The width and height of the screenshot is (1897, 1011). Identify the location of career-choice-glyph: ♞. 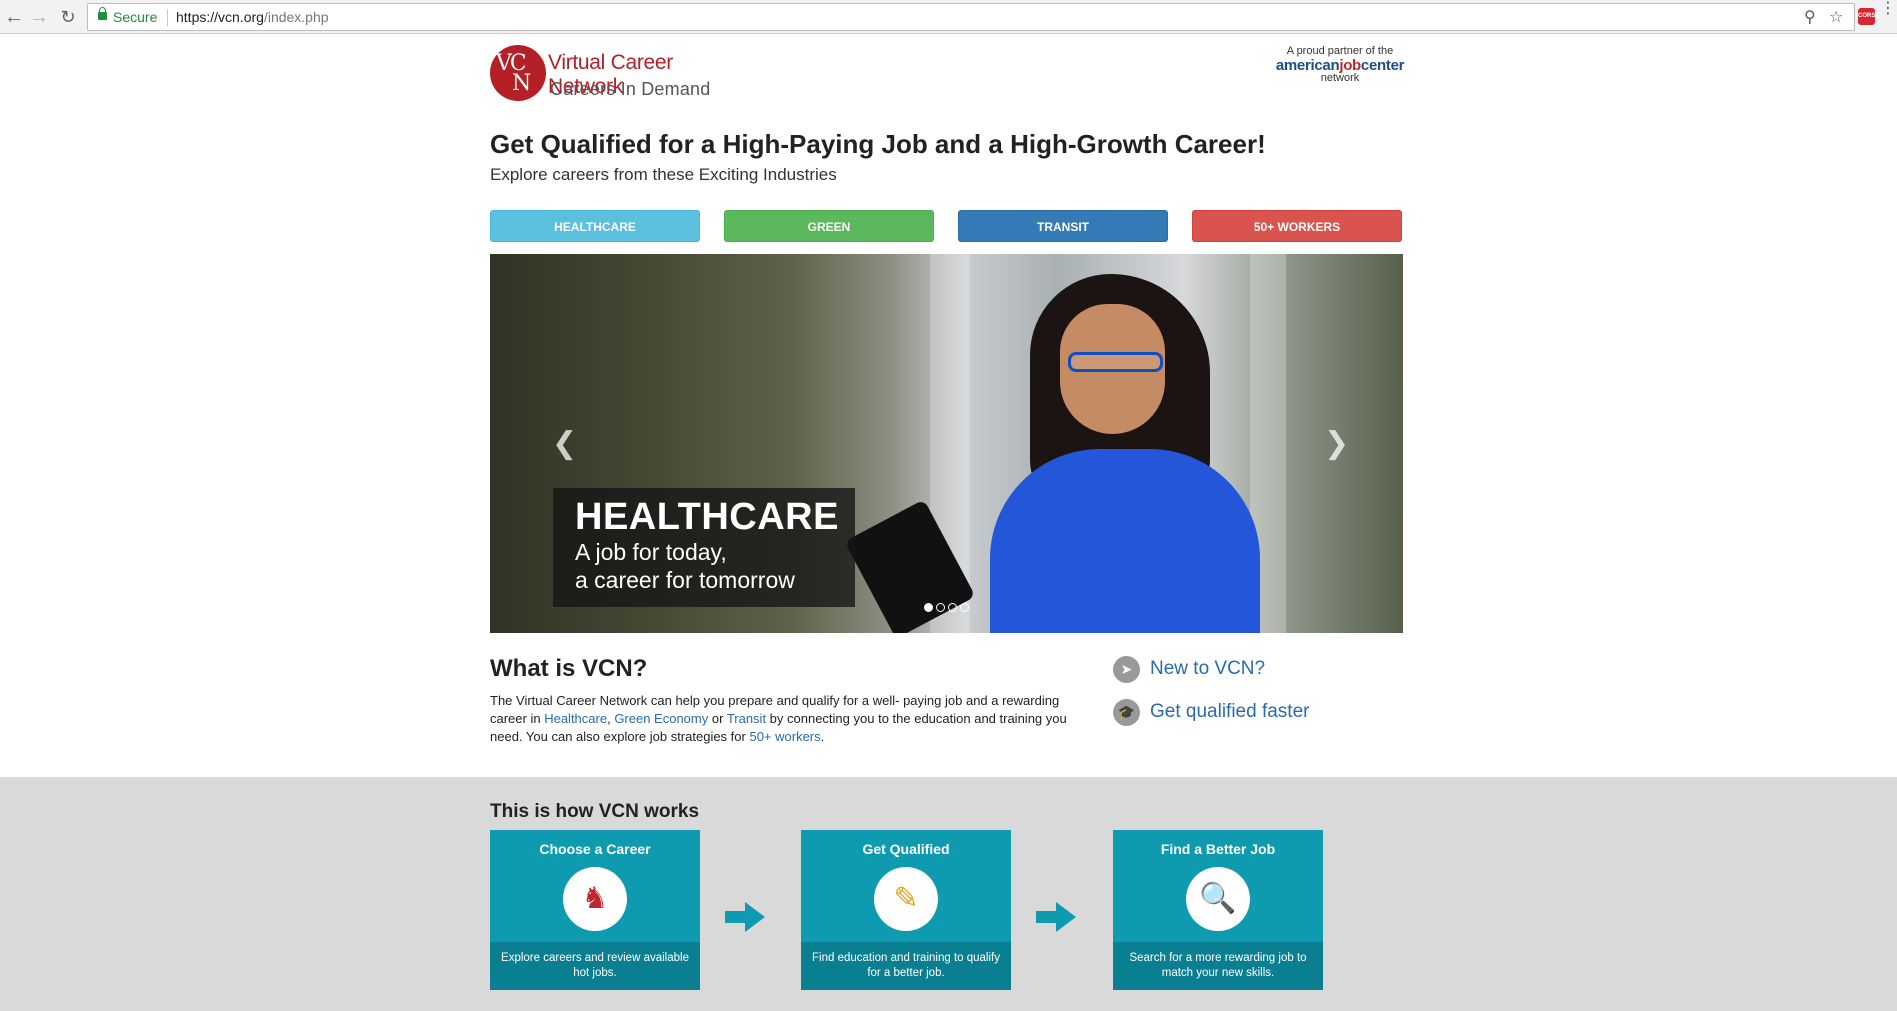
(595, 898).